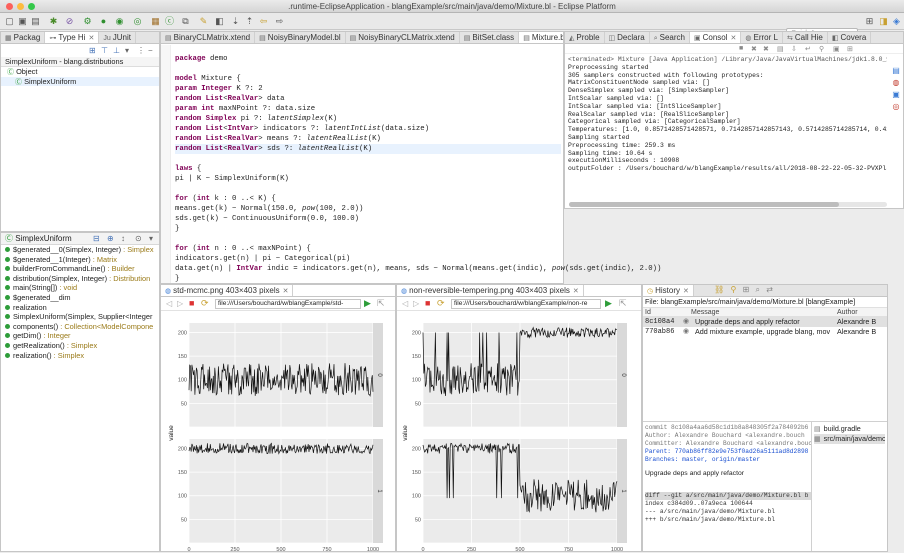 The width and height of the screenshot is (904, 553). Describe the element at coordinates (80, 317) in the screenshot. I see `member-item: SimplexUniform(Simplex, Supplier<Integer` at that location.